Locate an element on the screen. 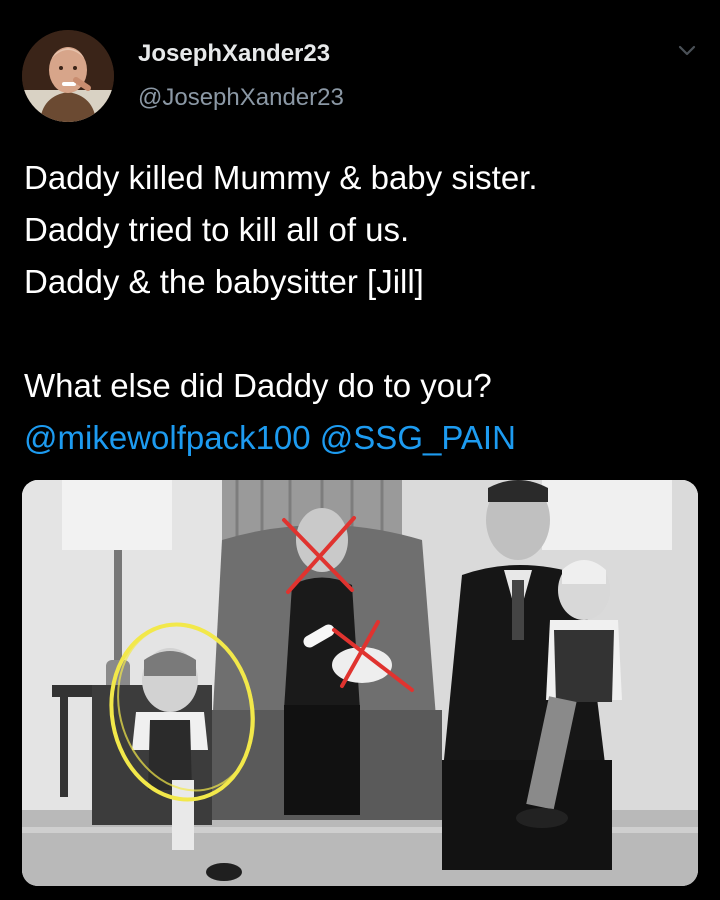 Image resolution: width=720 pixels, height=900 pixels. author-handle: @JosephXander23 is located at coordinates (241, 98).